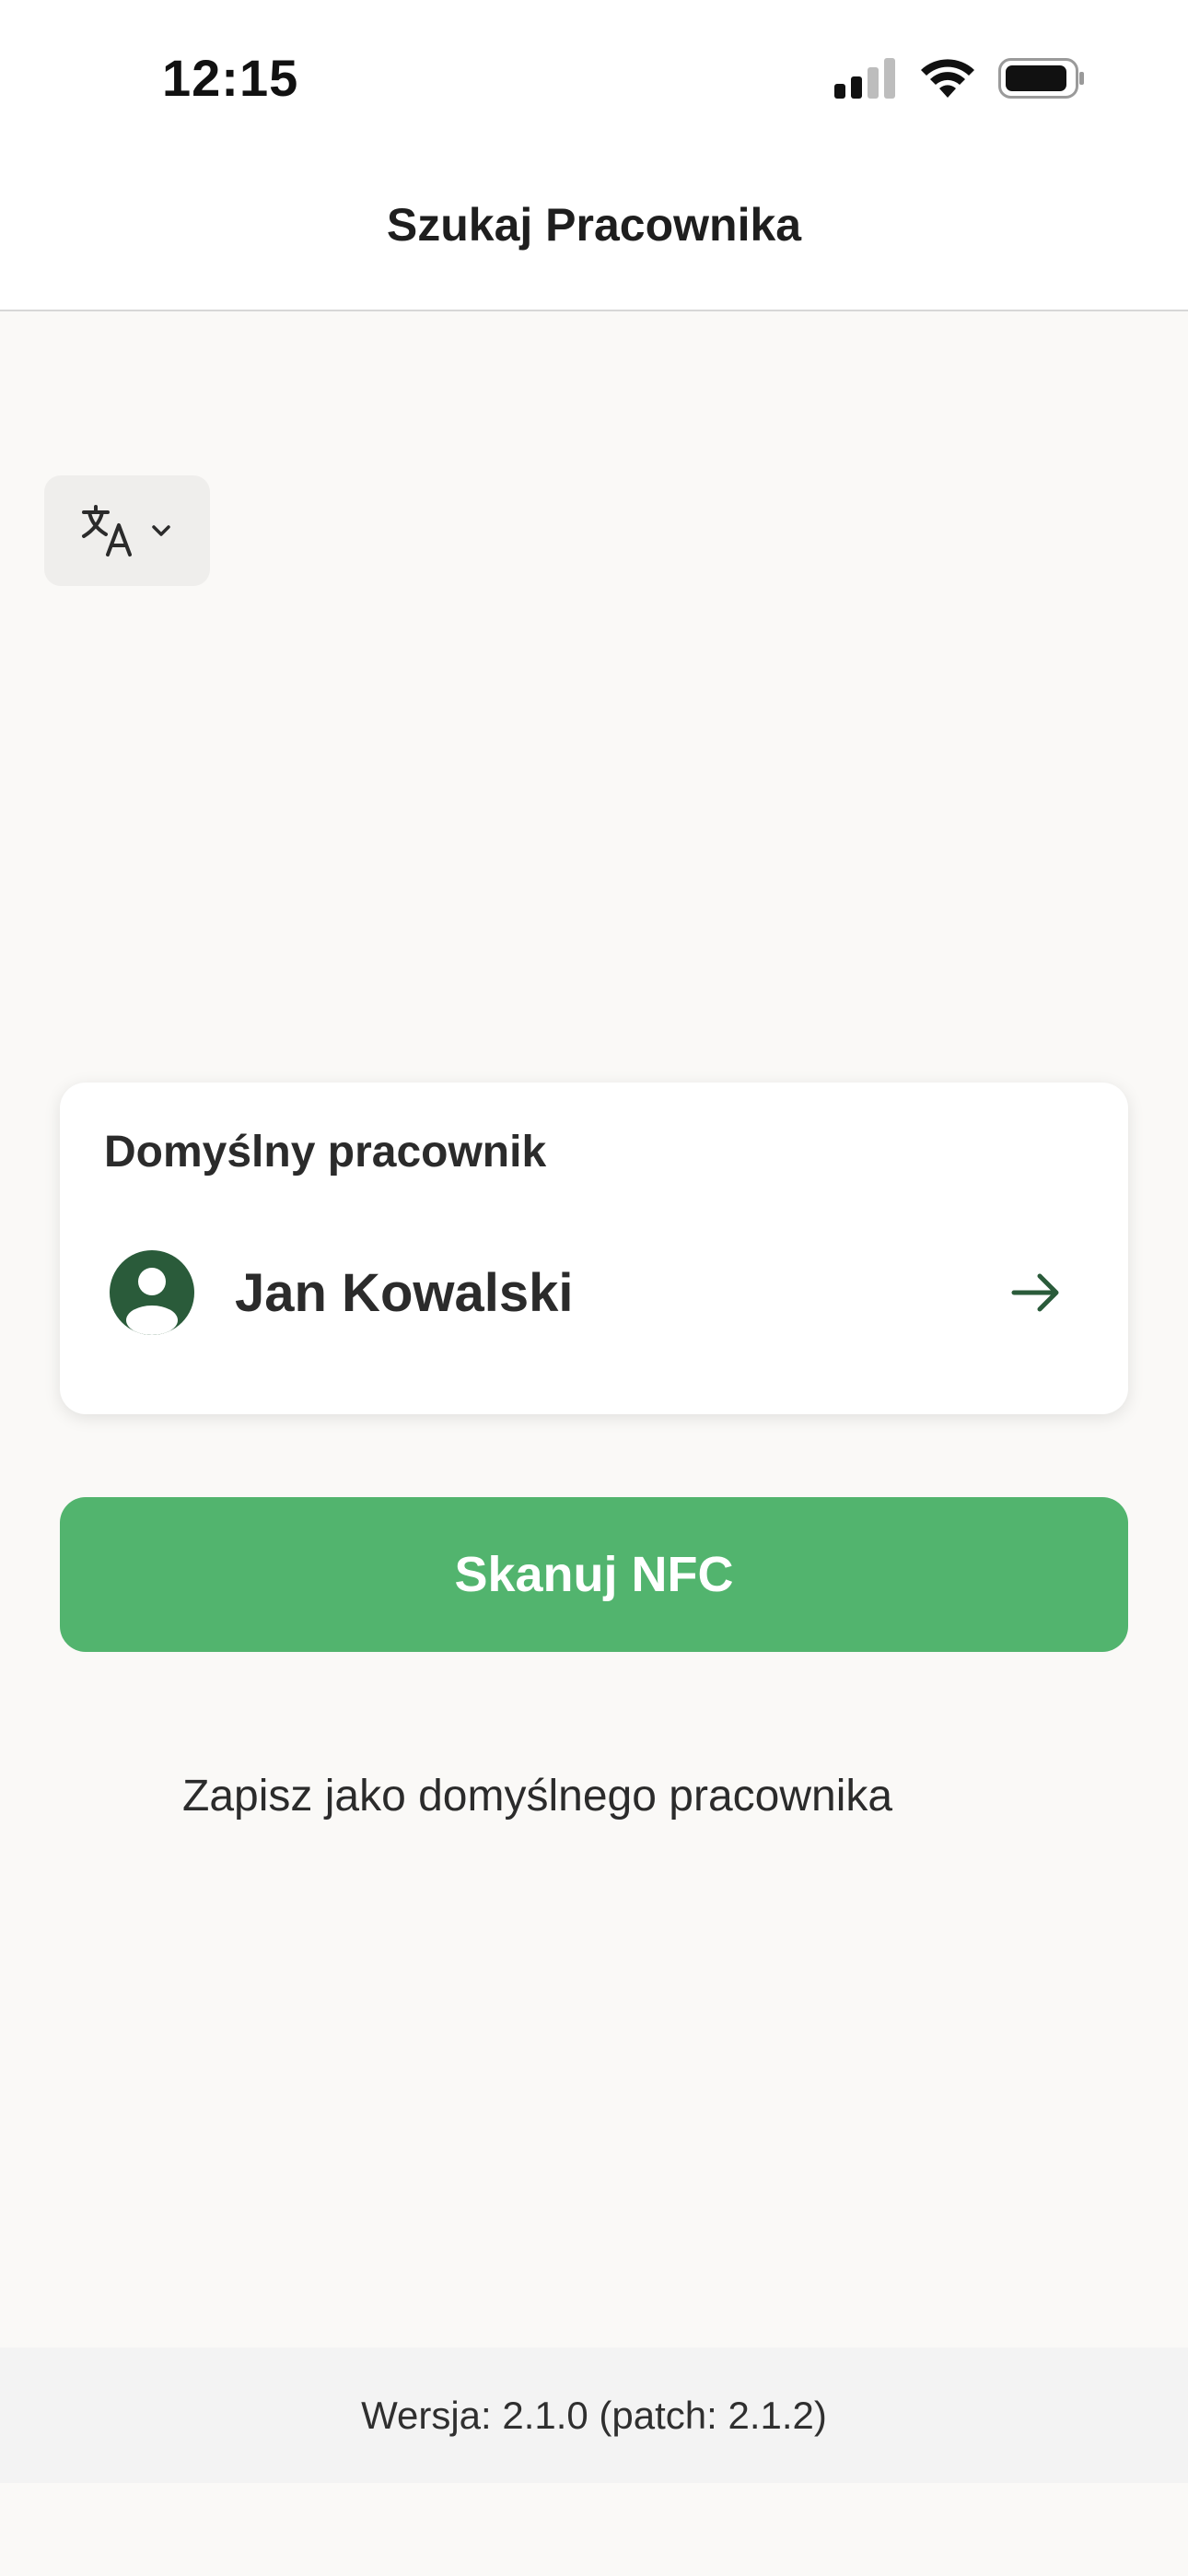 This screenshot has height=2576, width=1188. Describe the element at coordinates (594, 1574) in the screenshot. I see `scan-nfc-button: Skanuj NFC` at that location.